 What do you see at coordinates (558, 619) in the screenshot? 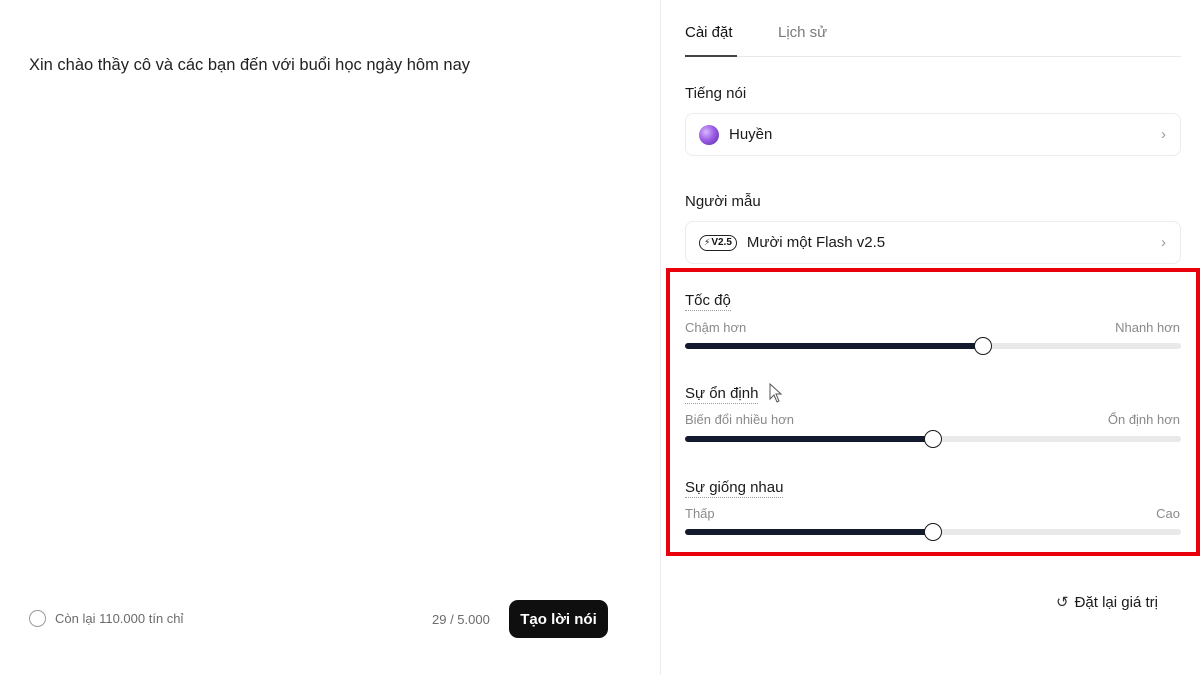
I see `generate-speech-button: Tạo lời nói` at bounding box center [558, 619].